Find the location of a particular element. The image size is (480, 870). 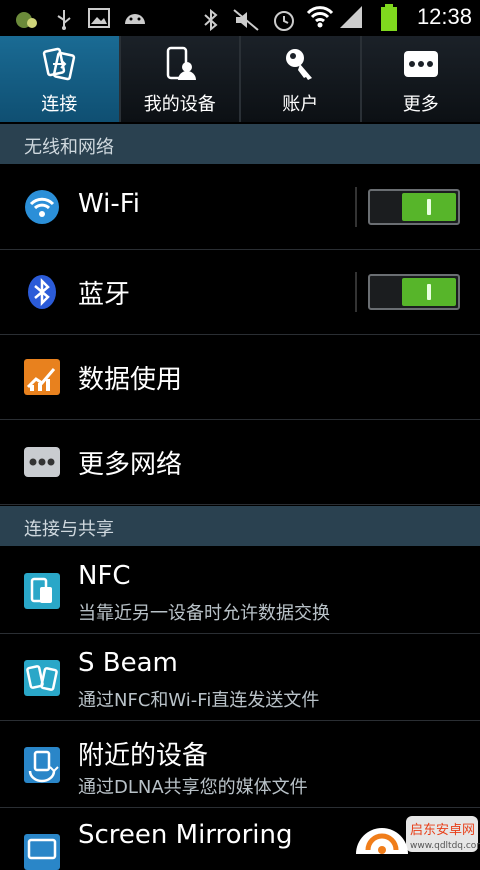

settings-tab-bar: 连接 我的设备 账户 更多 is located at coordinates (240, 79).